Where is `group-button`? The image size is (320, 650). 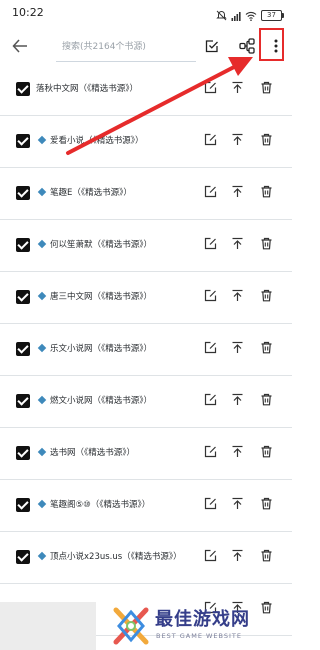
group-button is located at coordinates (247, 46).